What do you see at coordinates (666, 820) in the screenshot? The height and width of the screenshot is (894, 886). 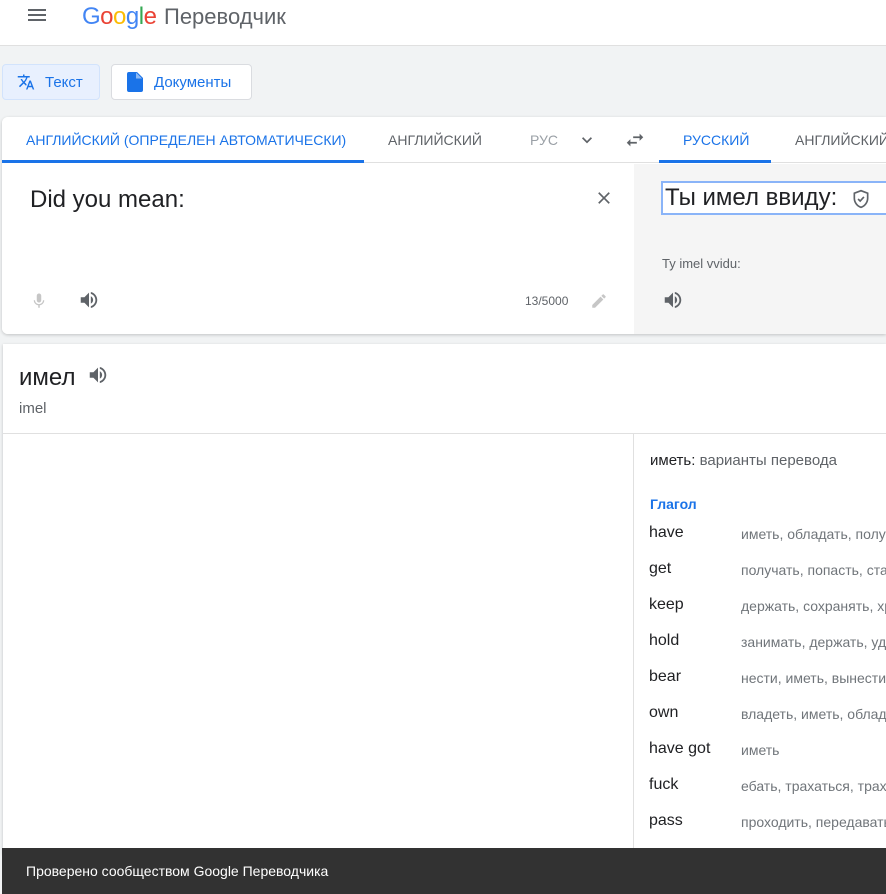 I see `variant-word: pass` at bounding box center [666, 820].